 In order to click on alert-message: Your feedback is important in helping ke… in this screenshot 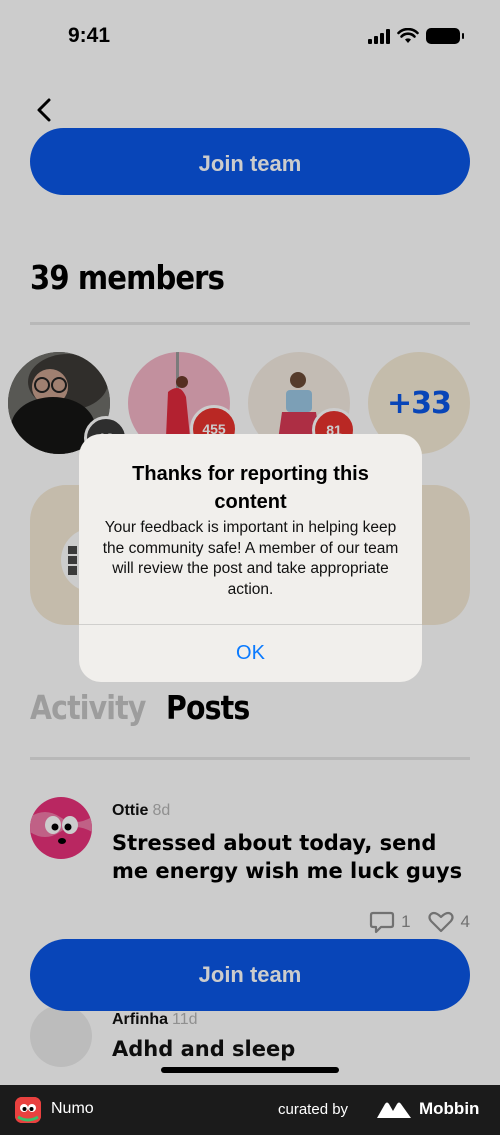, I will do `click(250, 558)`.